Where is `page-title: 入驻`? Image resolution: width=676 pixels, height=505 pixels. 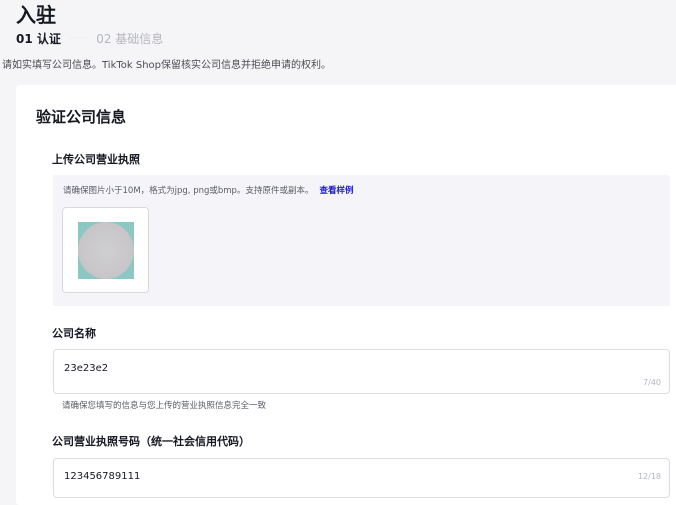
page-title: 入驻 is located at coordinates (36, 15).